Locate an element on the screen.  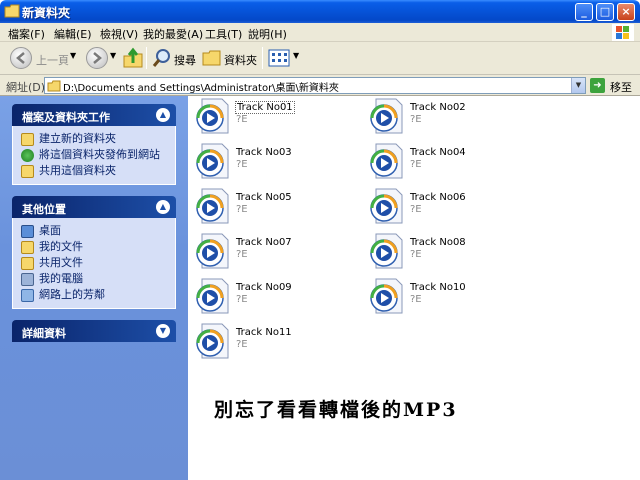
search-icon is located at coordinates (162, 58).